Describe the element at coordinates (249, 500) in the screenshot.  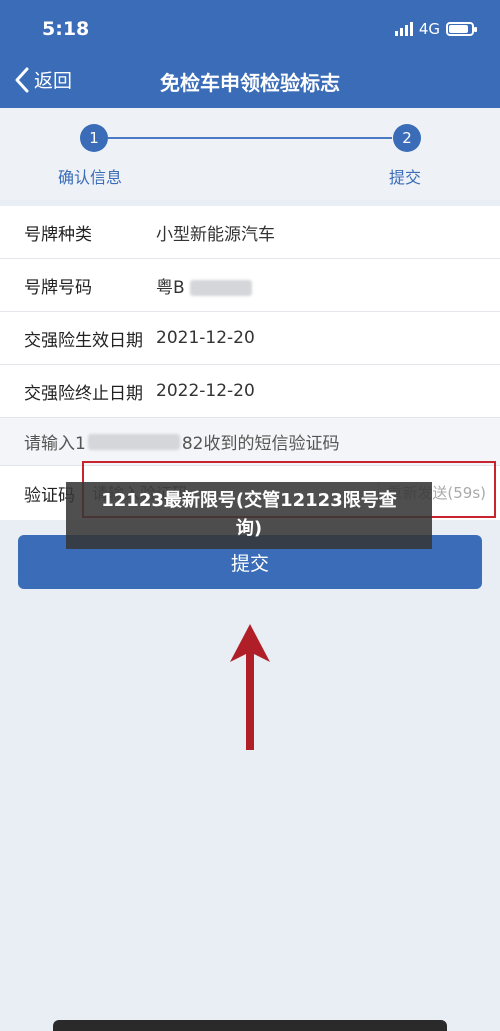
I see `overlay-line-1: 12123最新限号(交管12123限号查` at that location.